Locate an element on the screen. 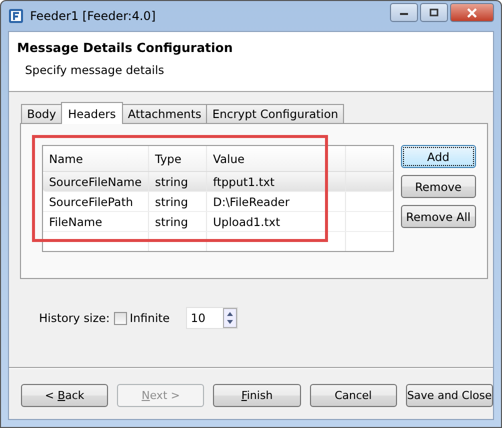 The image size is (502, 428). infinite-checkbox is located at coordinates (120, 318).